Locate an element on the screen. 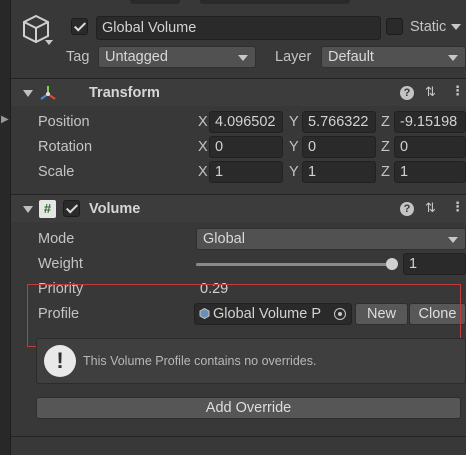  rotation-z-field: 0 is located at coordinates (430, 147).